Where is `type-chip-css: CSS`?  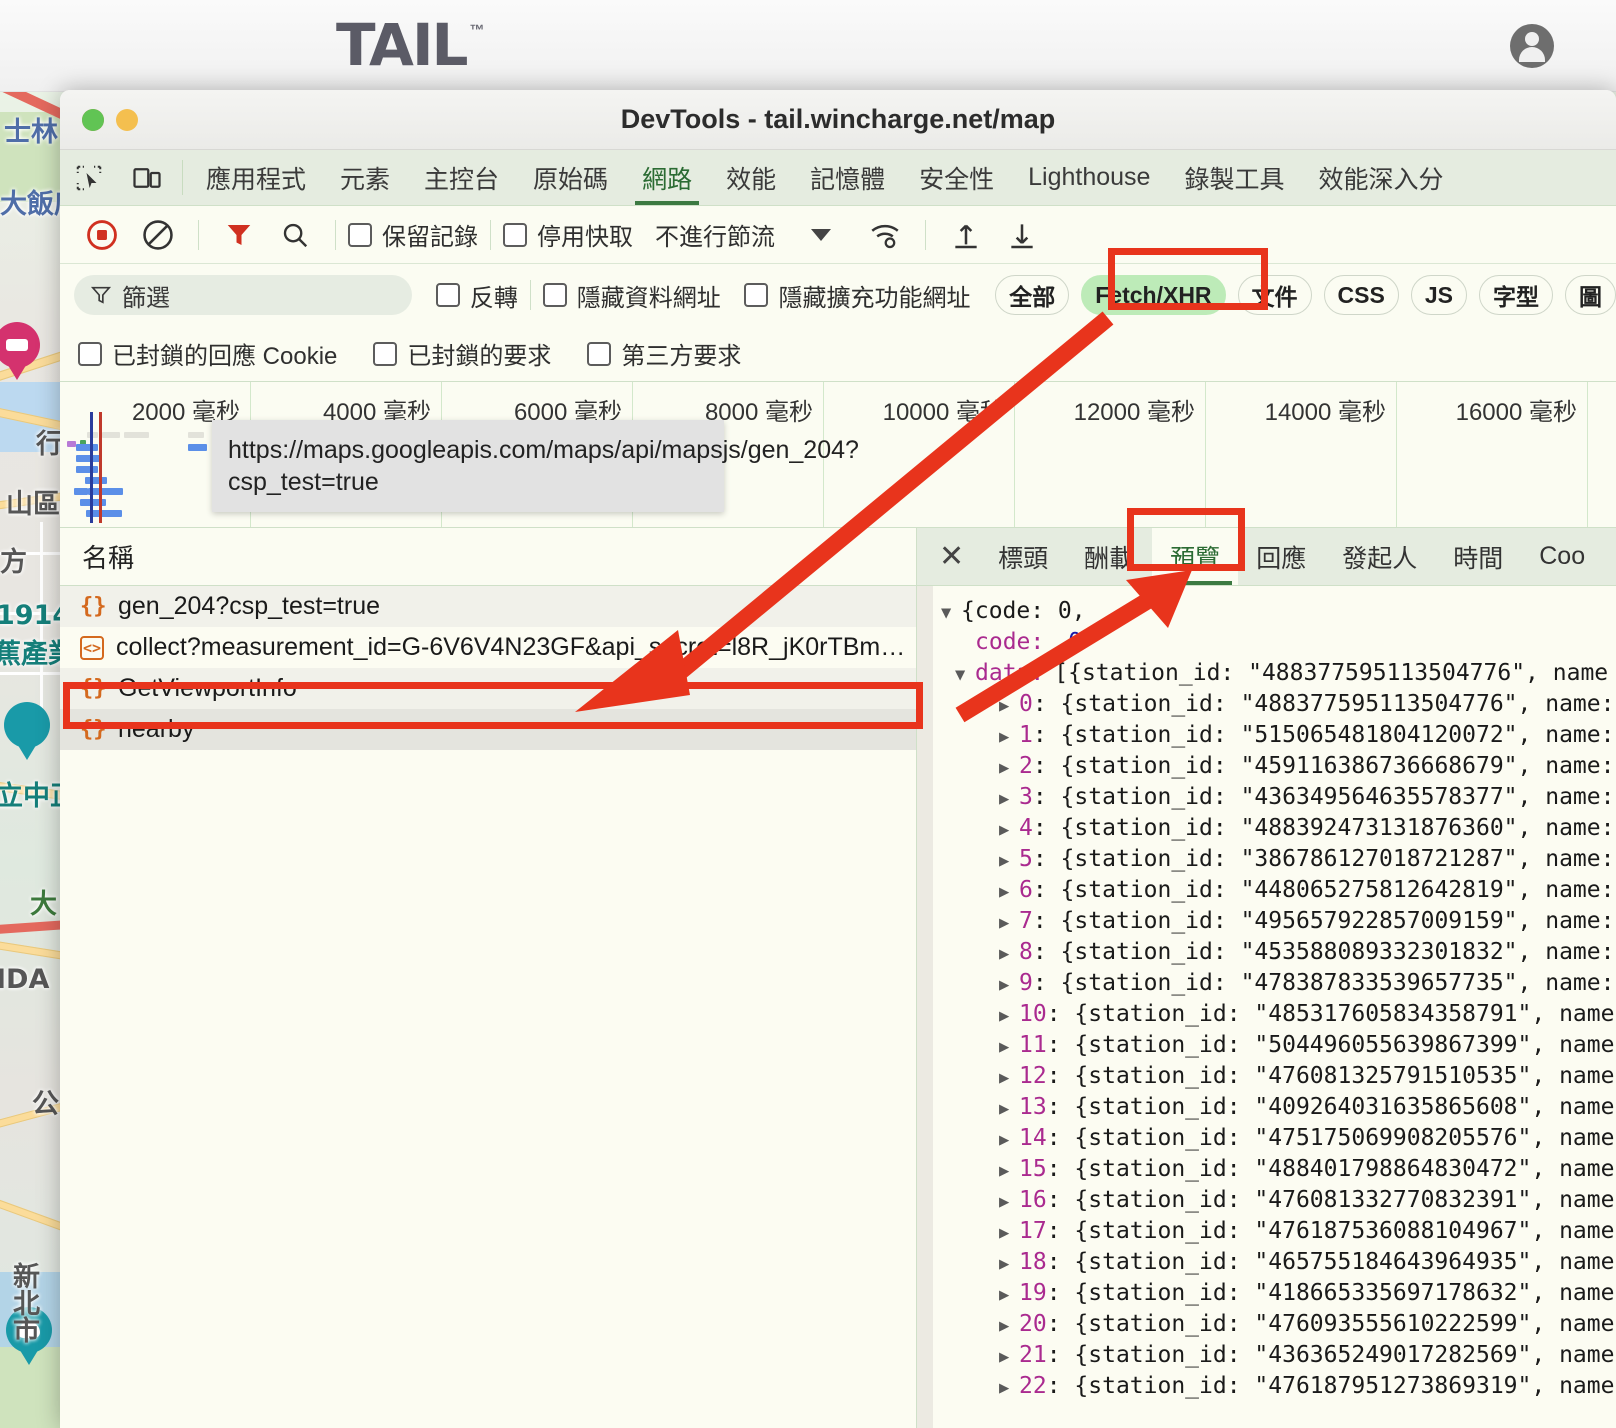
type-chip-css: CSS is located at coordinates (1361, 295).